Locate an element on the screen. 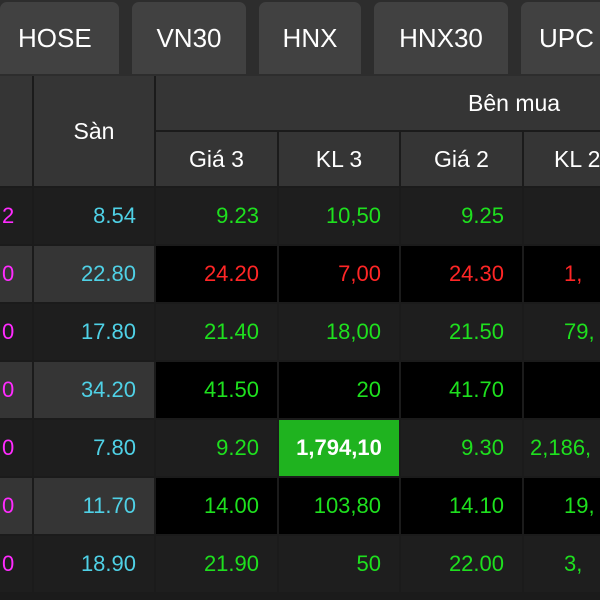  cell-gia-3: 21.90 is located at coordinates (216, 564).